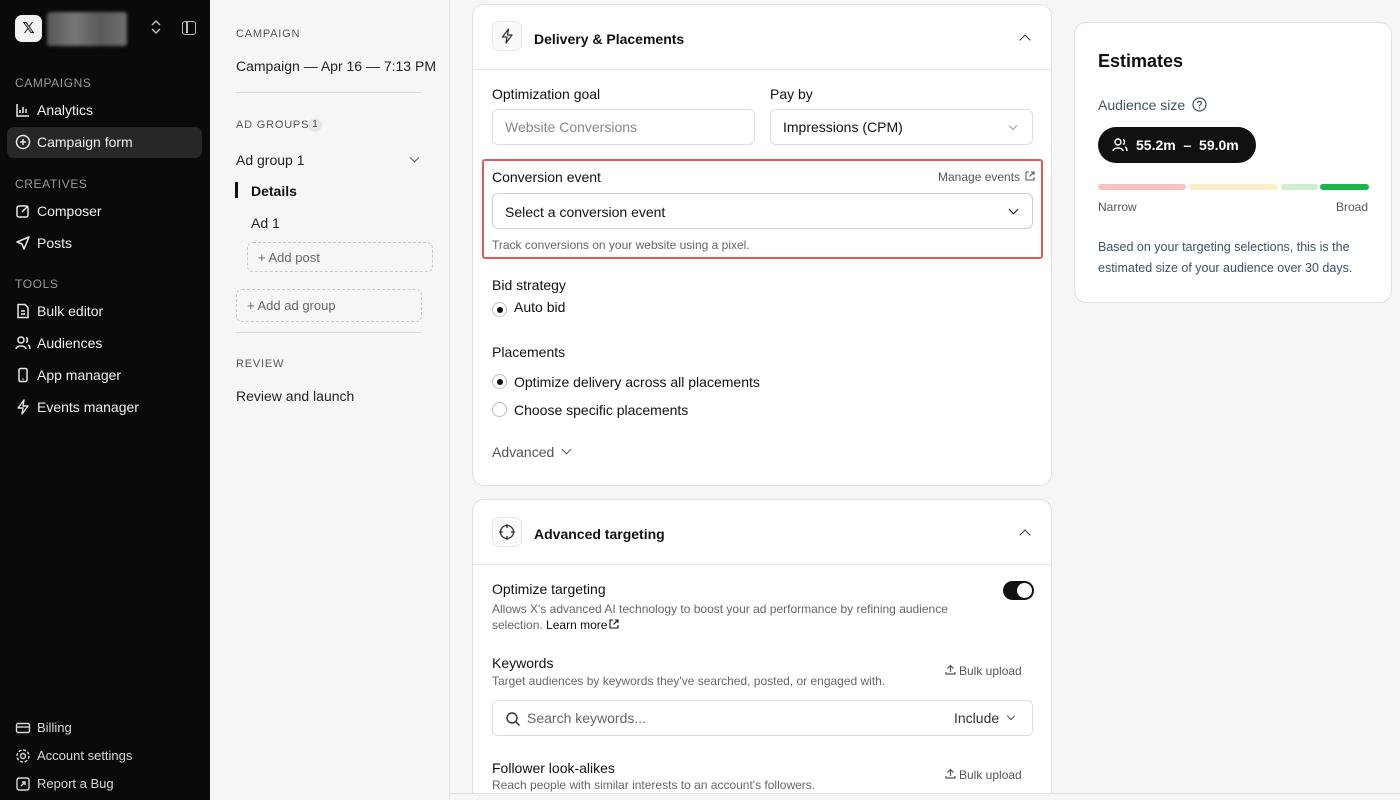 The image size is (1400, 800). What do you see at coordinates (156, 28) in the screenshot?
I see `chevron-updown-icon` at bounding box center [156, 28].